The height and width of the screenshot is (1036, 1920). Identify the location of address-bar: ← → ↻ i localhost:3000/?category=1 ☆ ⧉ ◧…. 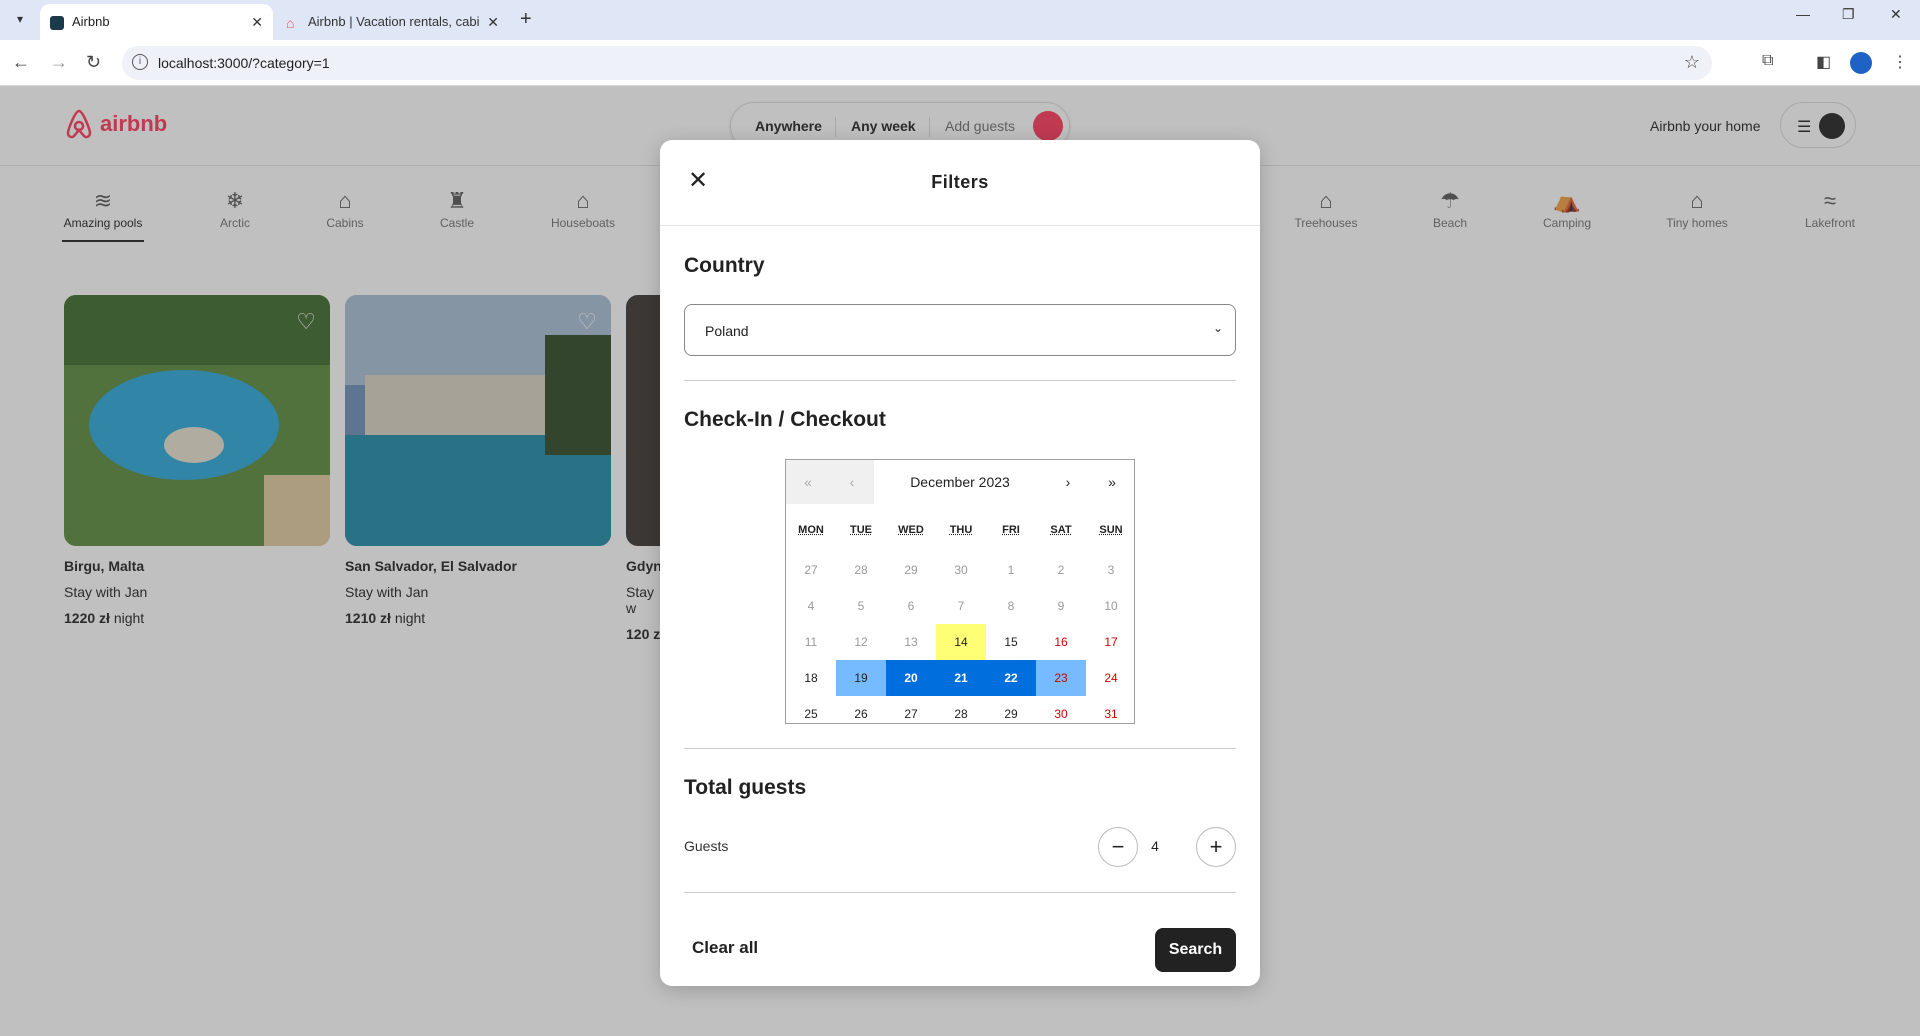
(960, 63).